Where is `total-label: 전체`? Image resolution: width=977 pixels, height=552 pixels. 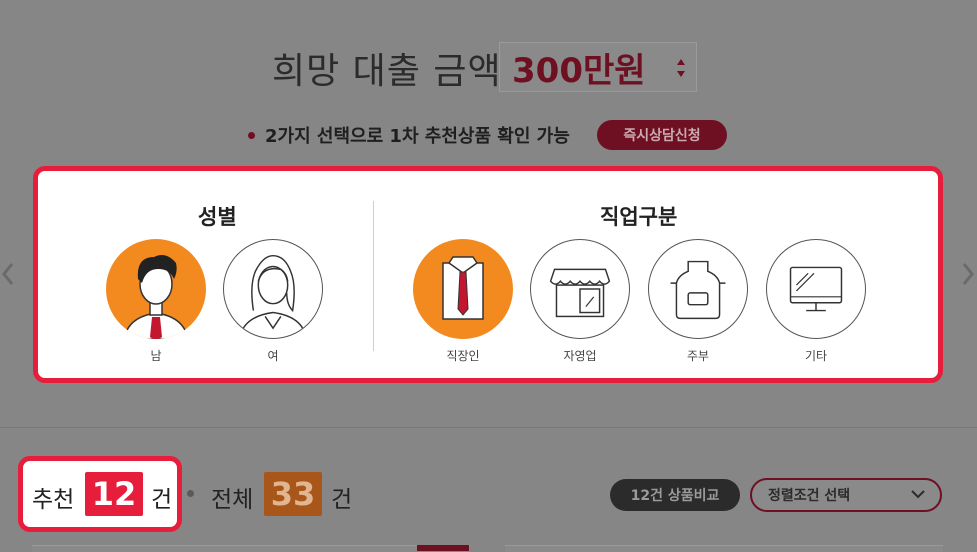 total-label: 전체 is located at coordinates (232, 500).